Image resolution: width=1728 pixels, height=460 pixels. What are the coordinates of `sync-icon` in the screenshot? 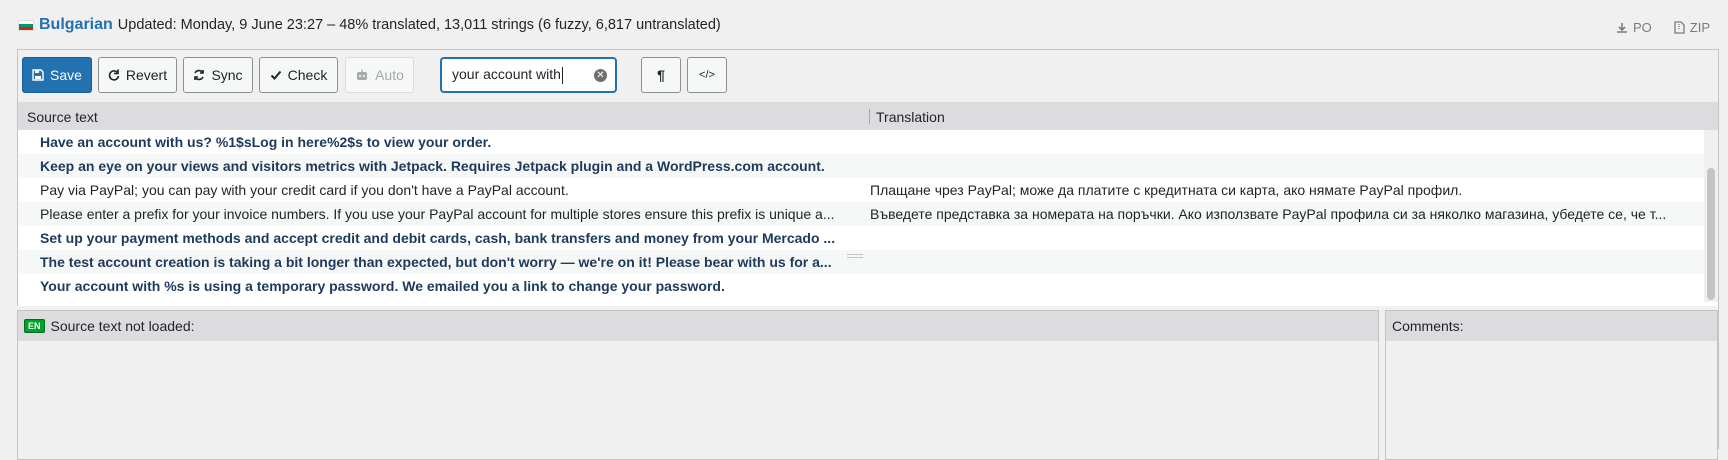 It's located at (199, 75).